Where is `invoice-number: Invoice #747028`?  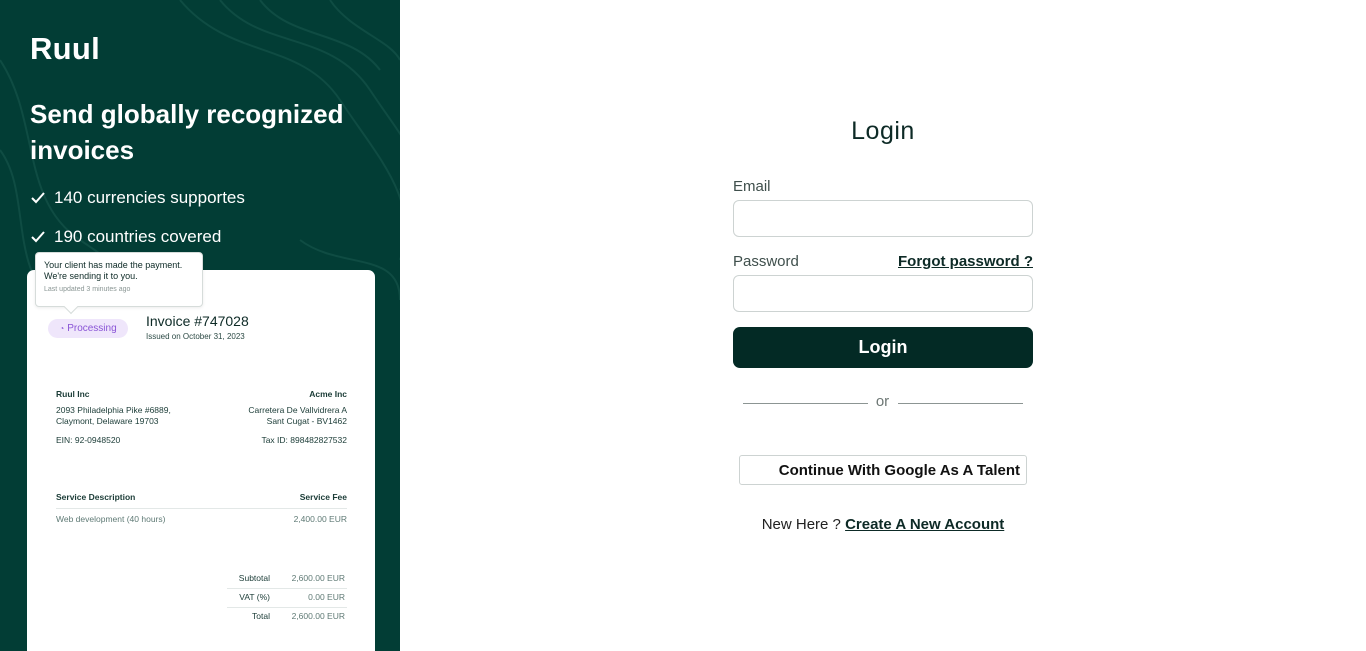
invoice-number: Invoice #747028 is located at coordinates (197, 321).